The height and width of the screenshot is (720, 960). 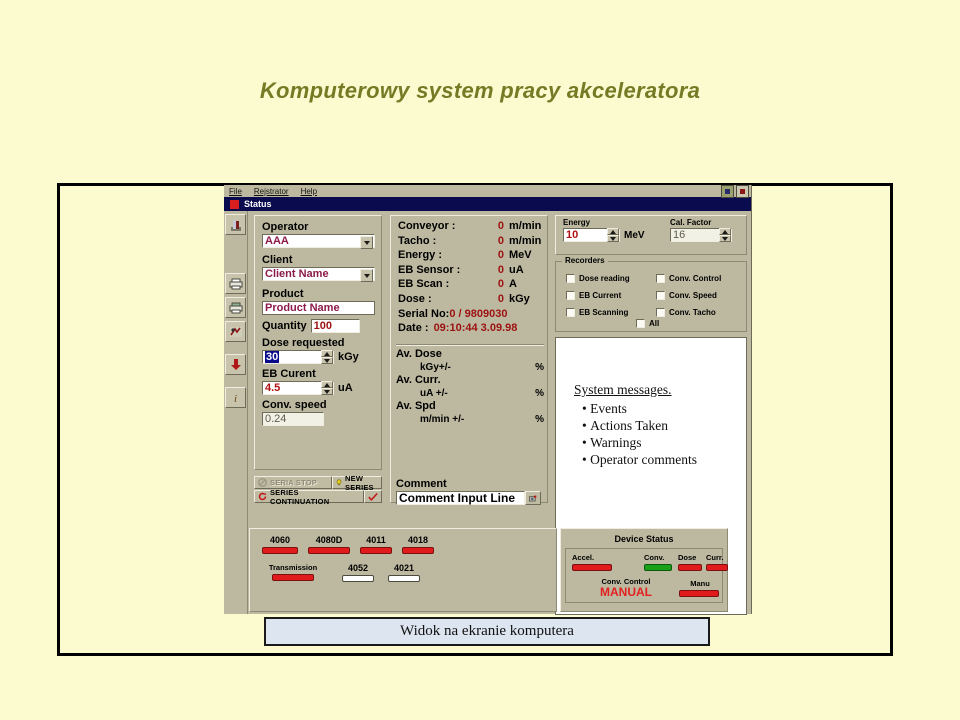 I want to click on slide-caption: Widok na ekranie komputera, so click(x=487, y=631).